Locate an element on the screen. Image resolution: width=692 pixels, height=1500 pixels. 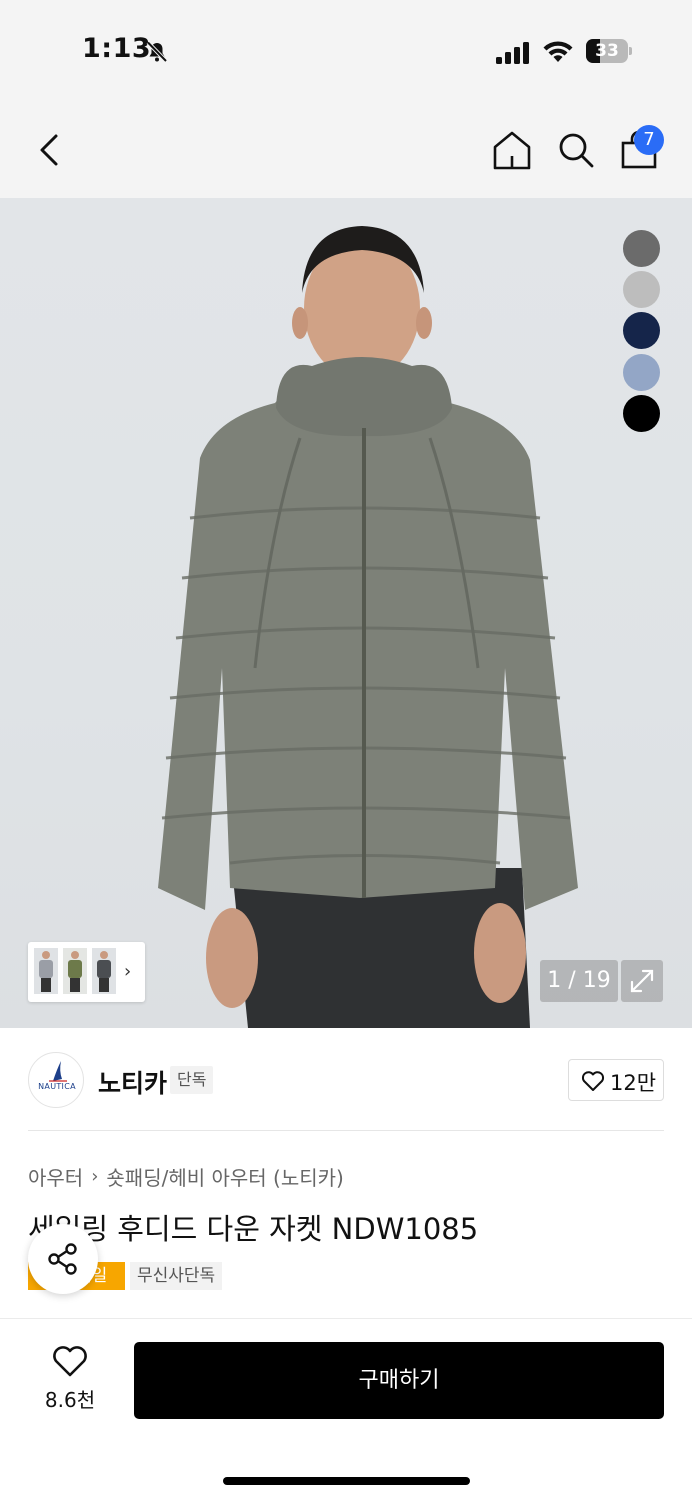
brand-like-button: 12만 is located at coordinates (616, 1080).